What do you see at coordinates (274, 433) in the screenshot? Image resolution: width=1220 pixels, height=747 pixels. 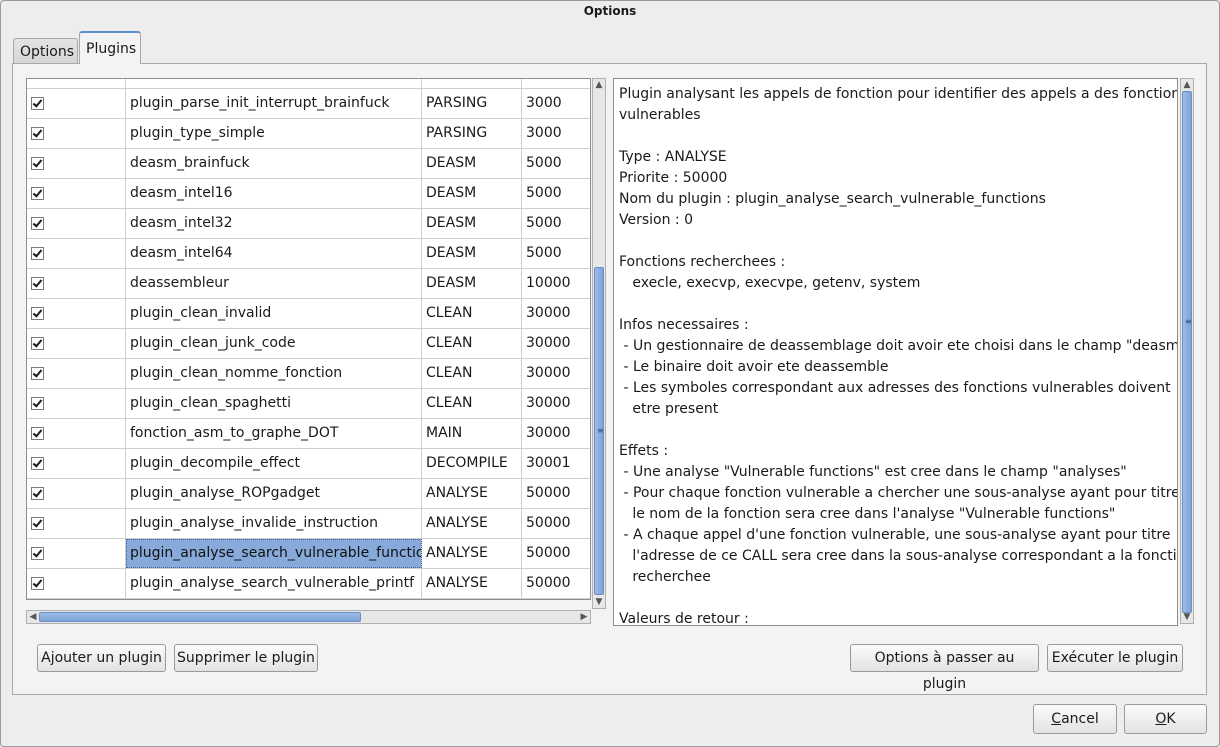 I see `plugin-name: fonction_asm_to_graphe_DOT` at bounding box center [274, 433].